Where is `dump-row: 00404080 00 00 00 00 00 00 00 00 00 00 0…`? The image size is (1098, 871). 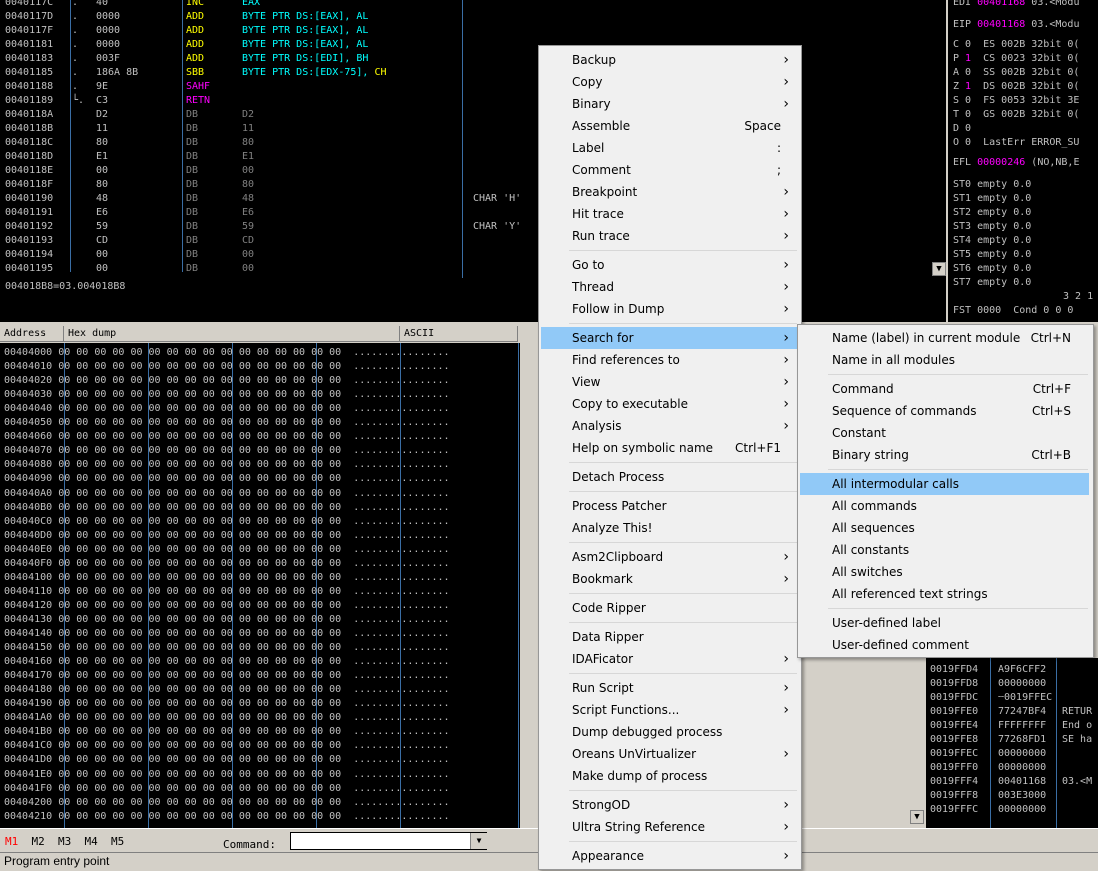
dump-row: 00404080 00 00 00 00 00 00 00 00 00 00 0… is located at coordinates (227, 465).